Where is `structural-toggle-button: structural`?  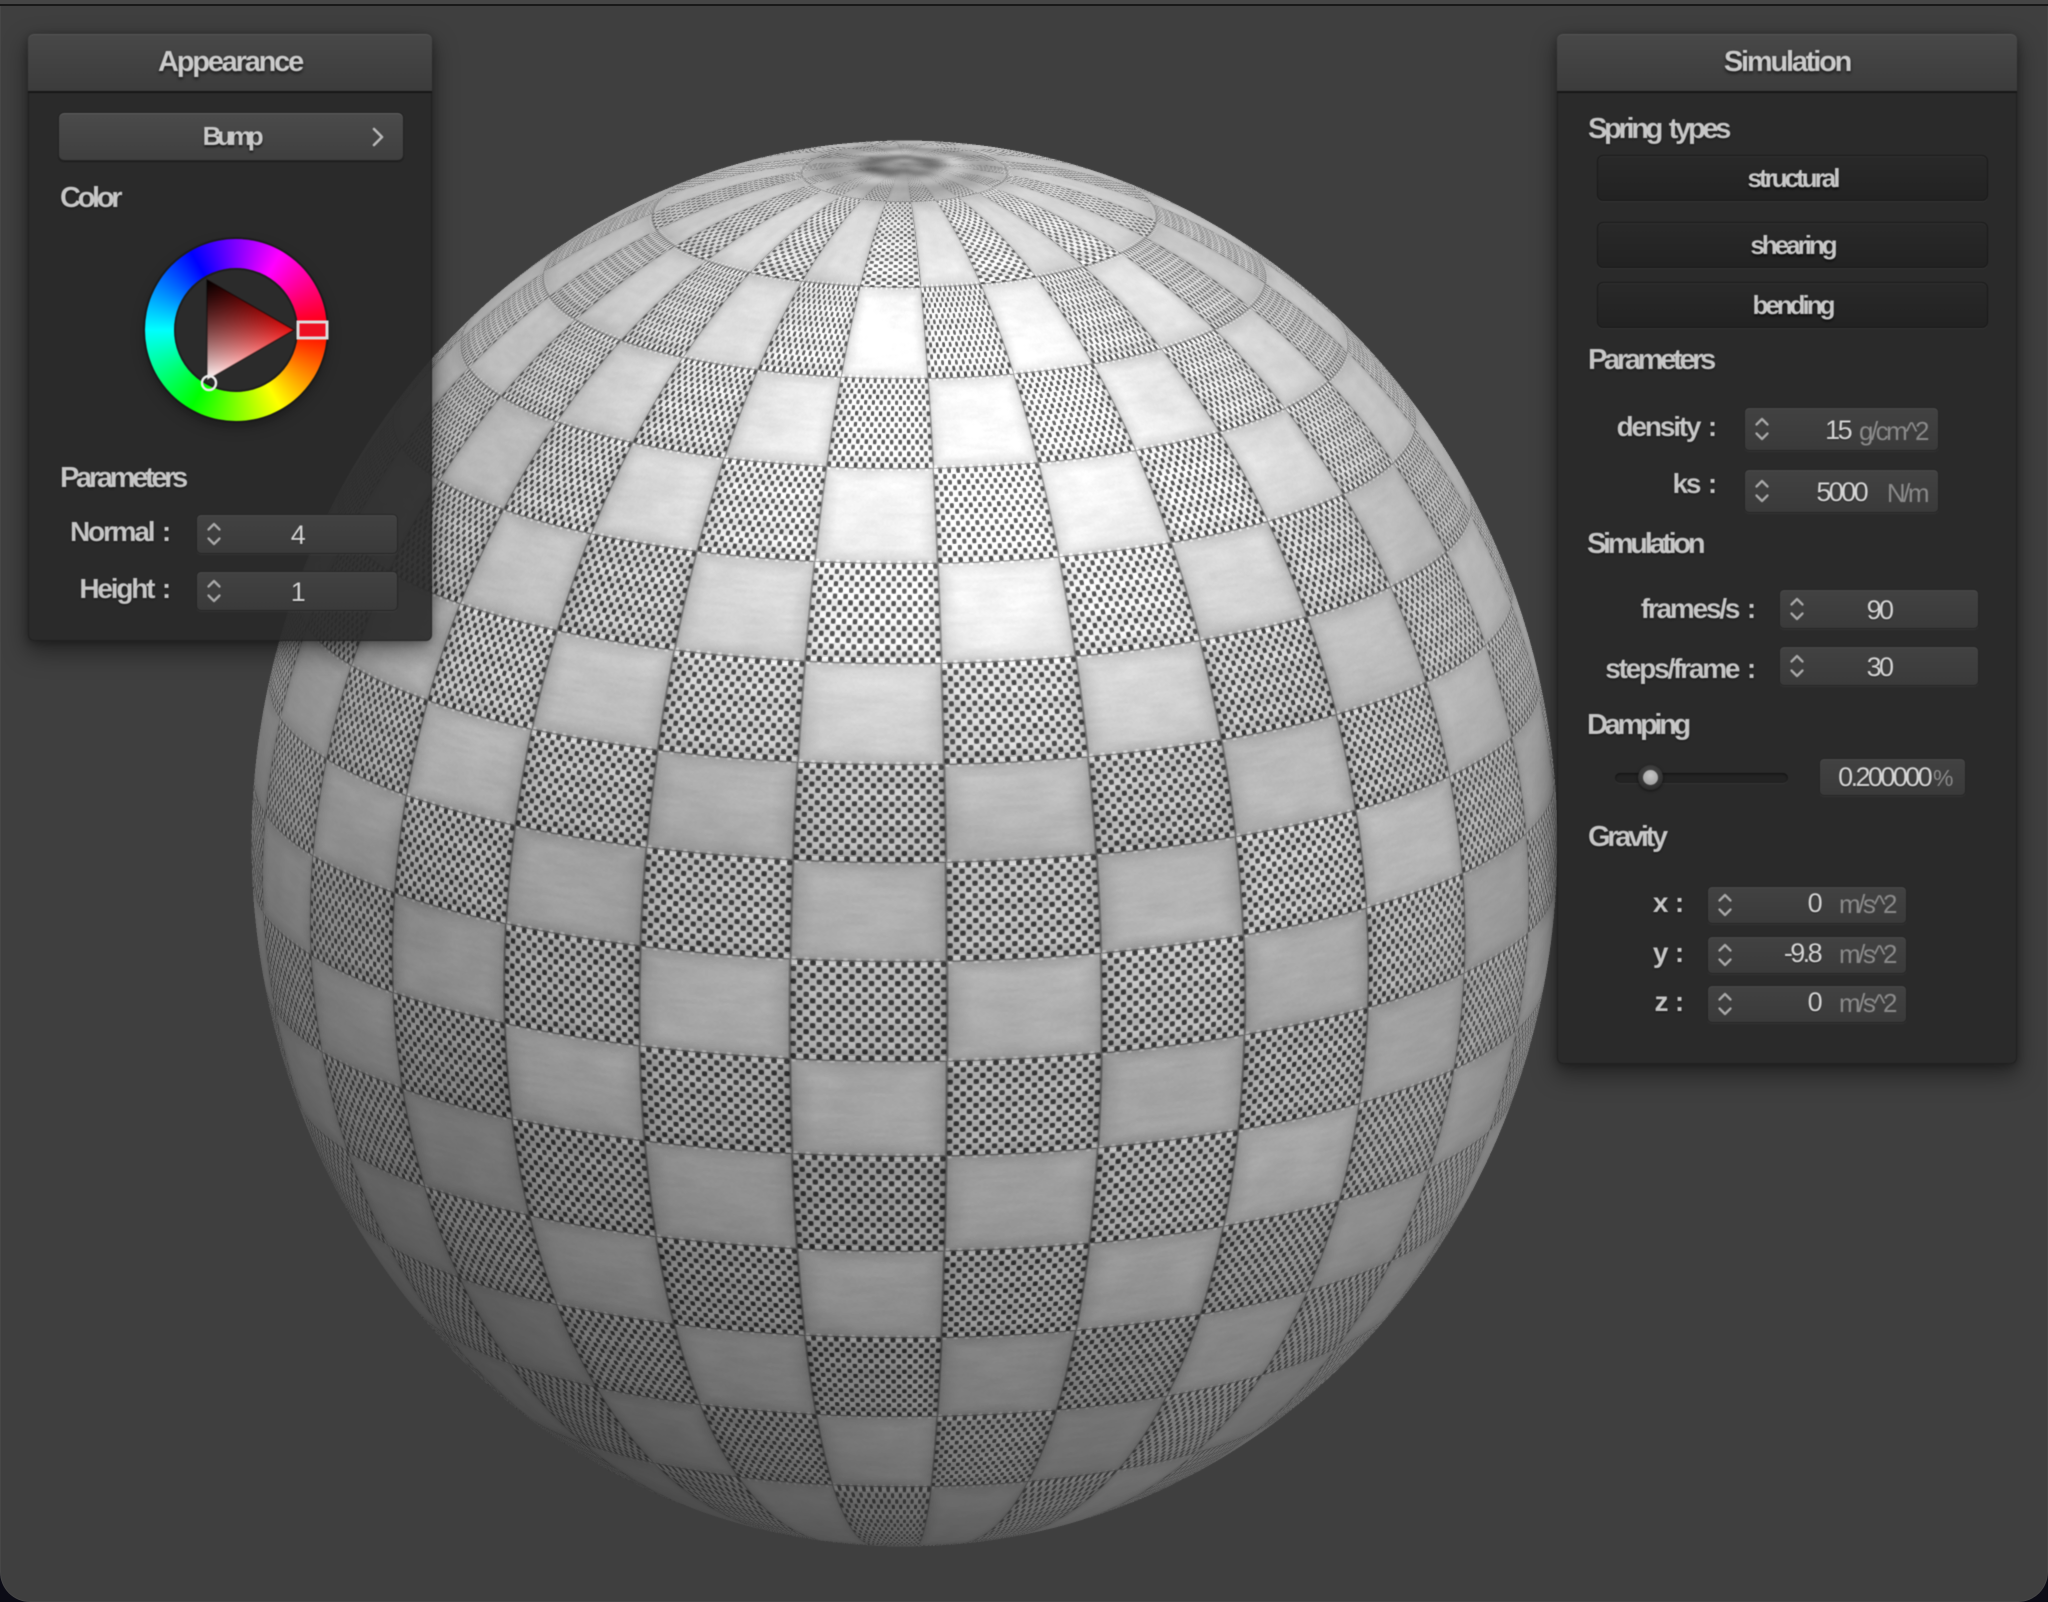
structural-toggle-button: structural is located at coordinates (1792, 178).